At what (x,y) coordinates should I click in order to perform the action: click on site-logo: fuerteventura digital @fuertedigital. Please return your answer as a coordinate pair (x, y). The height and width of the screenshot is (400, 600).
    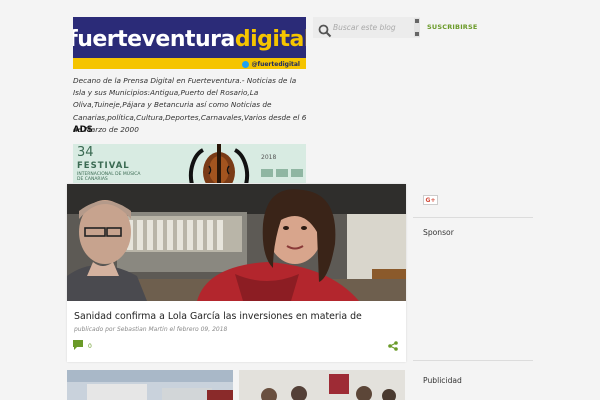
    Looking at the image, I should click on (189, 43).